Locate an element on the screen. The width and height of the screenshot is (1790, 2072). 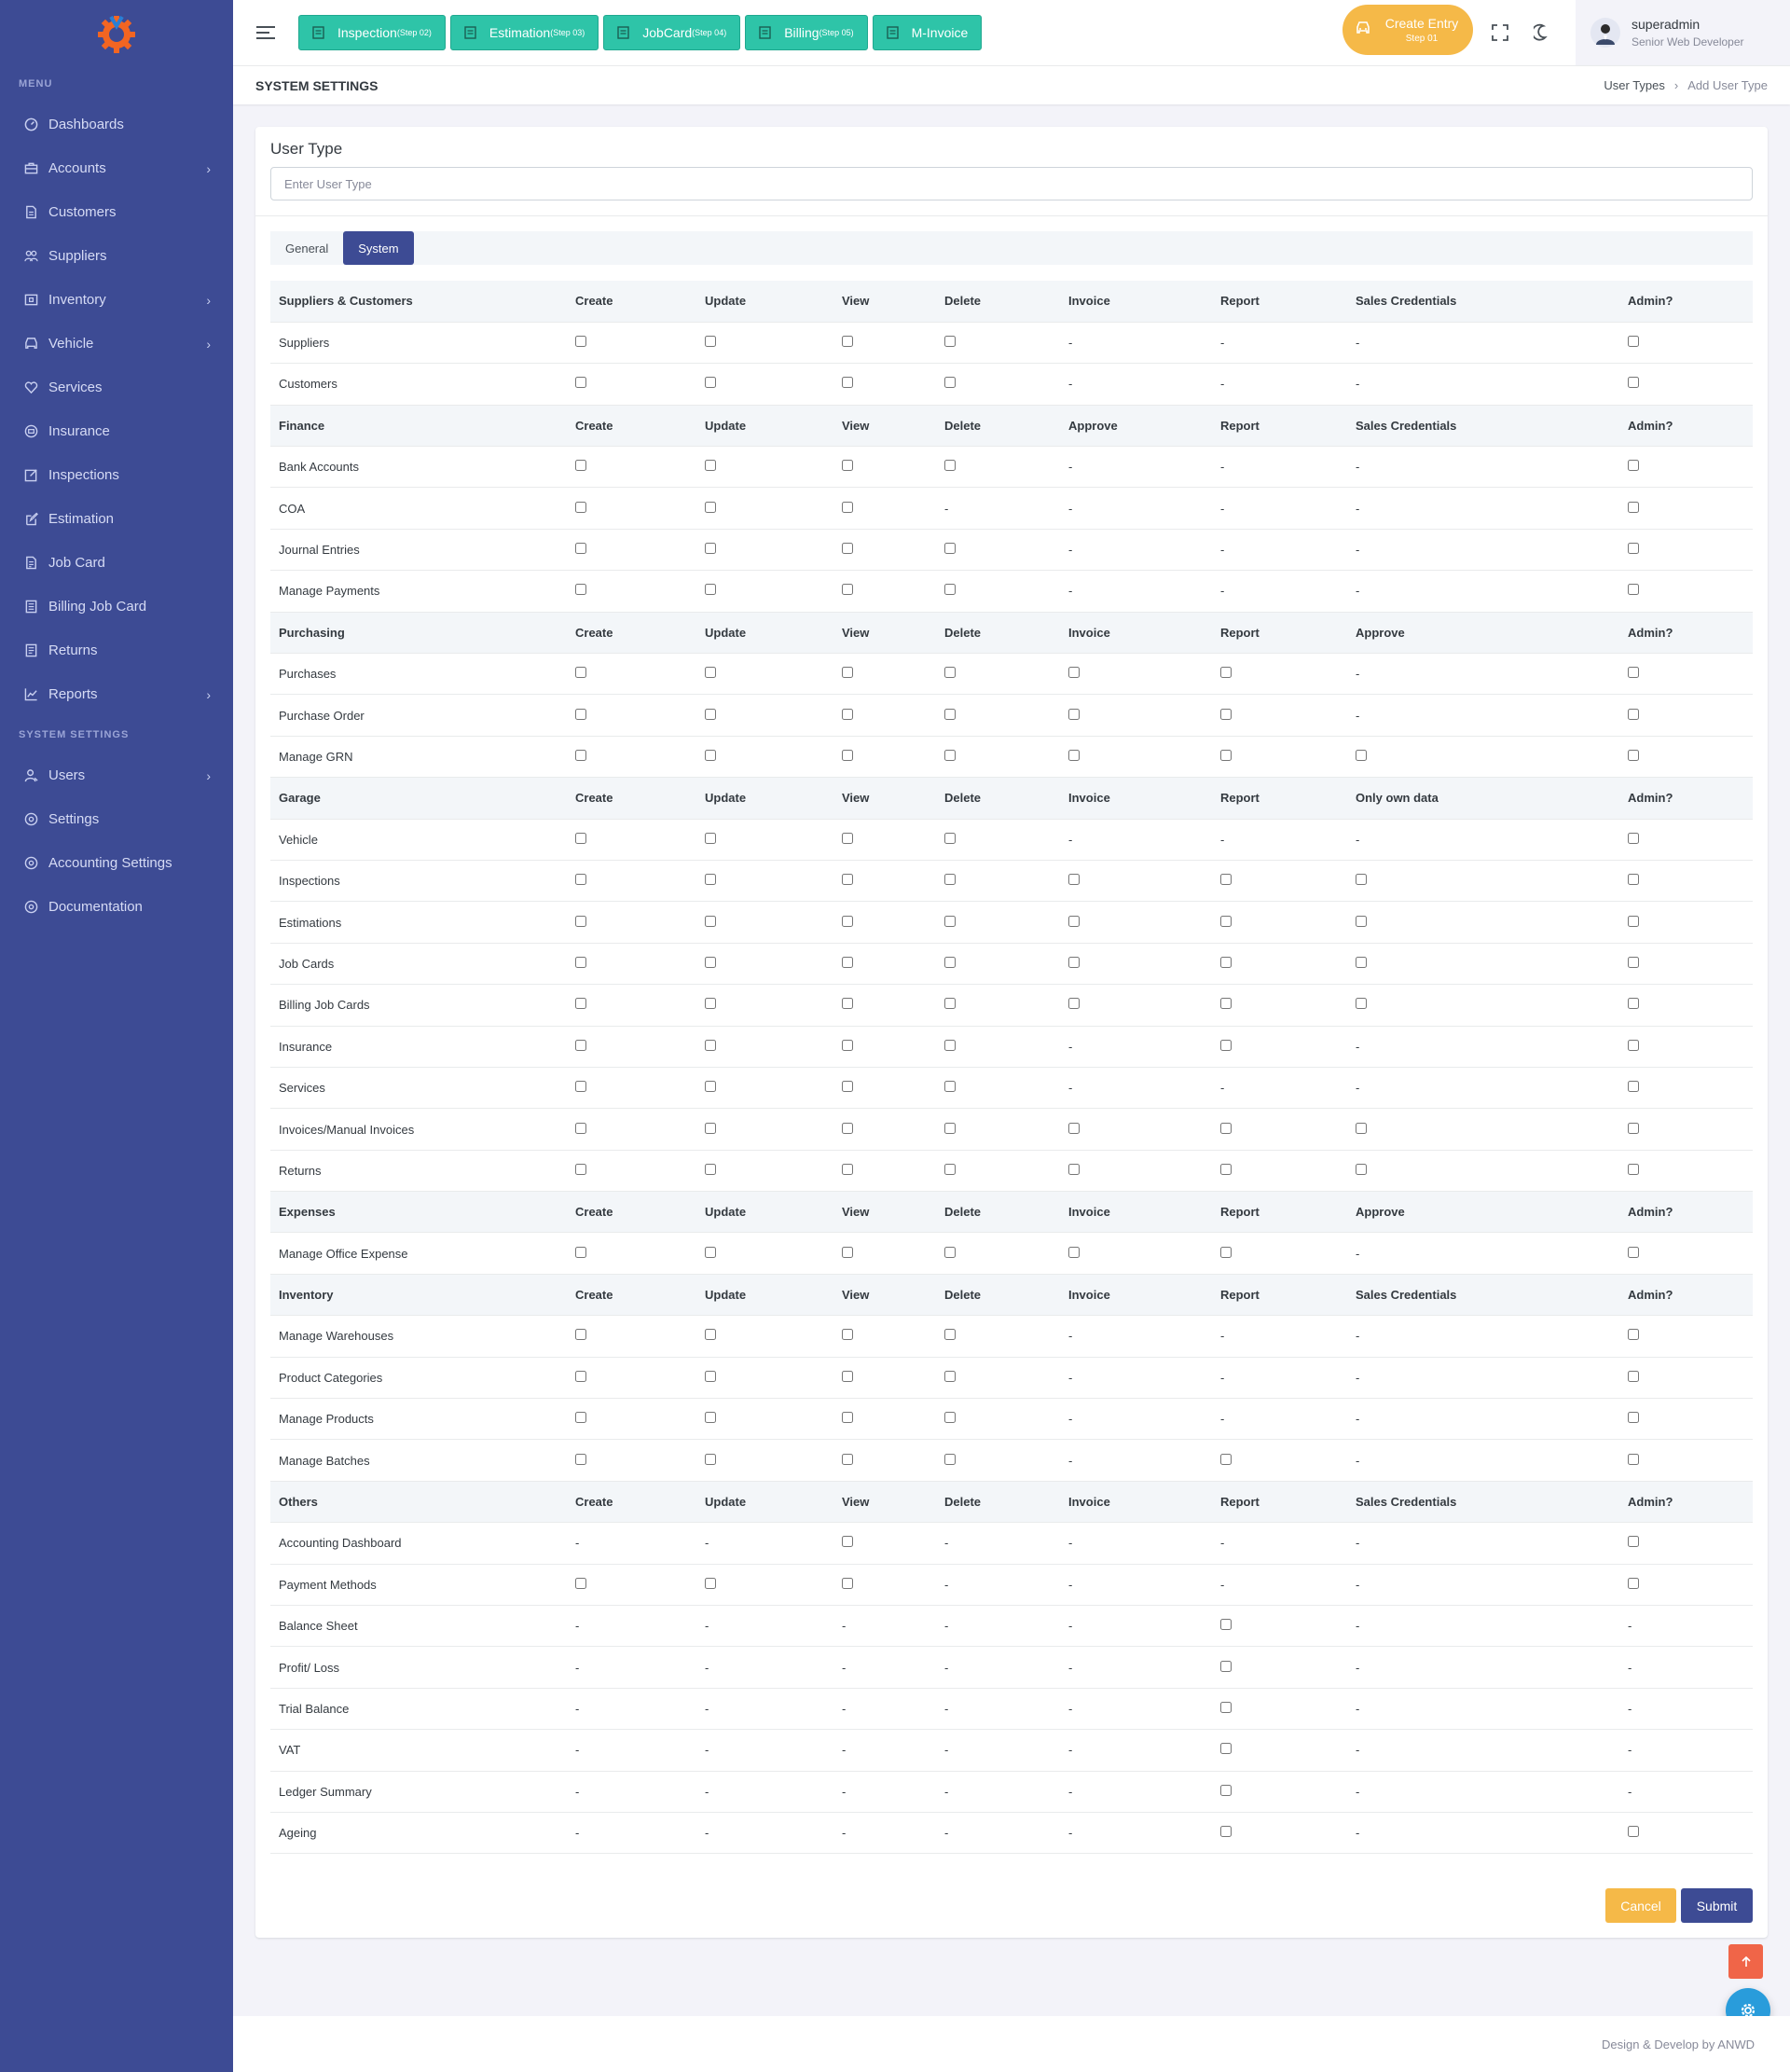
sidebar-item-reports: Reports › is located at coordinates (116, 694).